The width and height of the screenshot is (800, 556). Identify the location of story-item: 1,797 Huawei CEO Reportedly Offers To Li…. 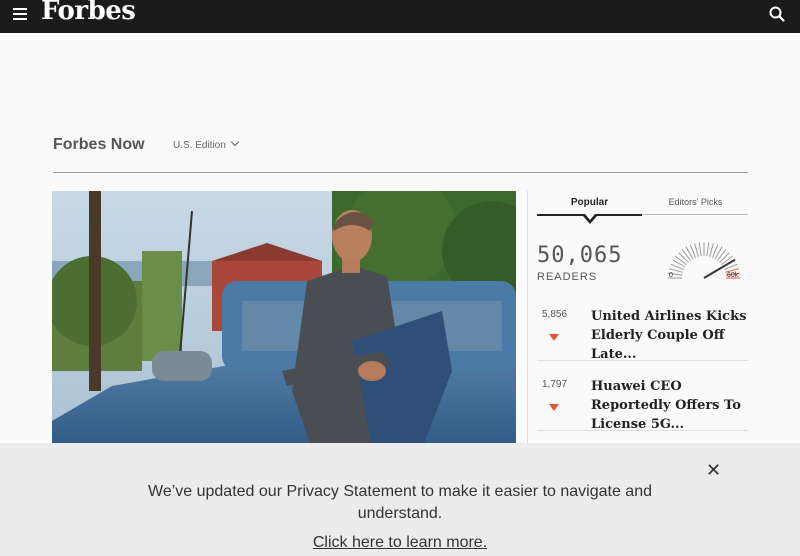
(642, 402).